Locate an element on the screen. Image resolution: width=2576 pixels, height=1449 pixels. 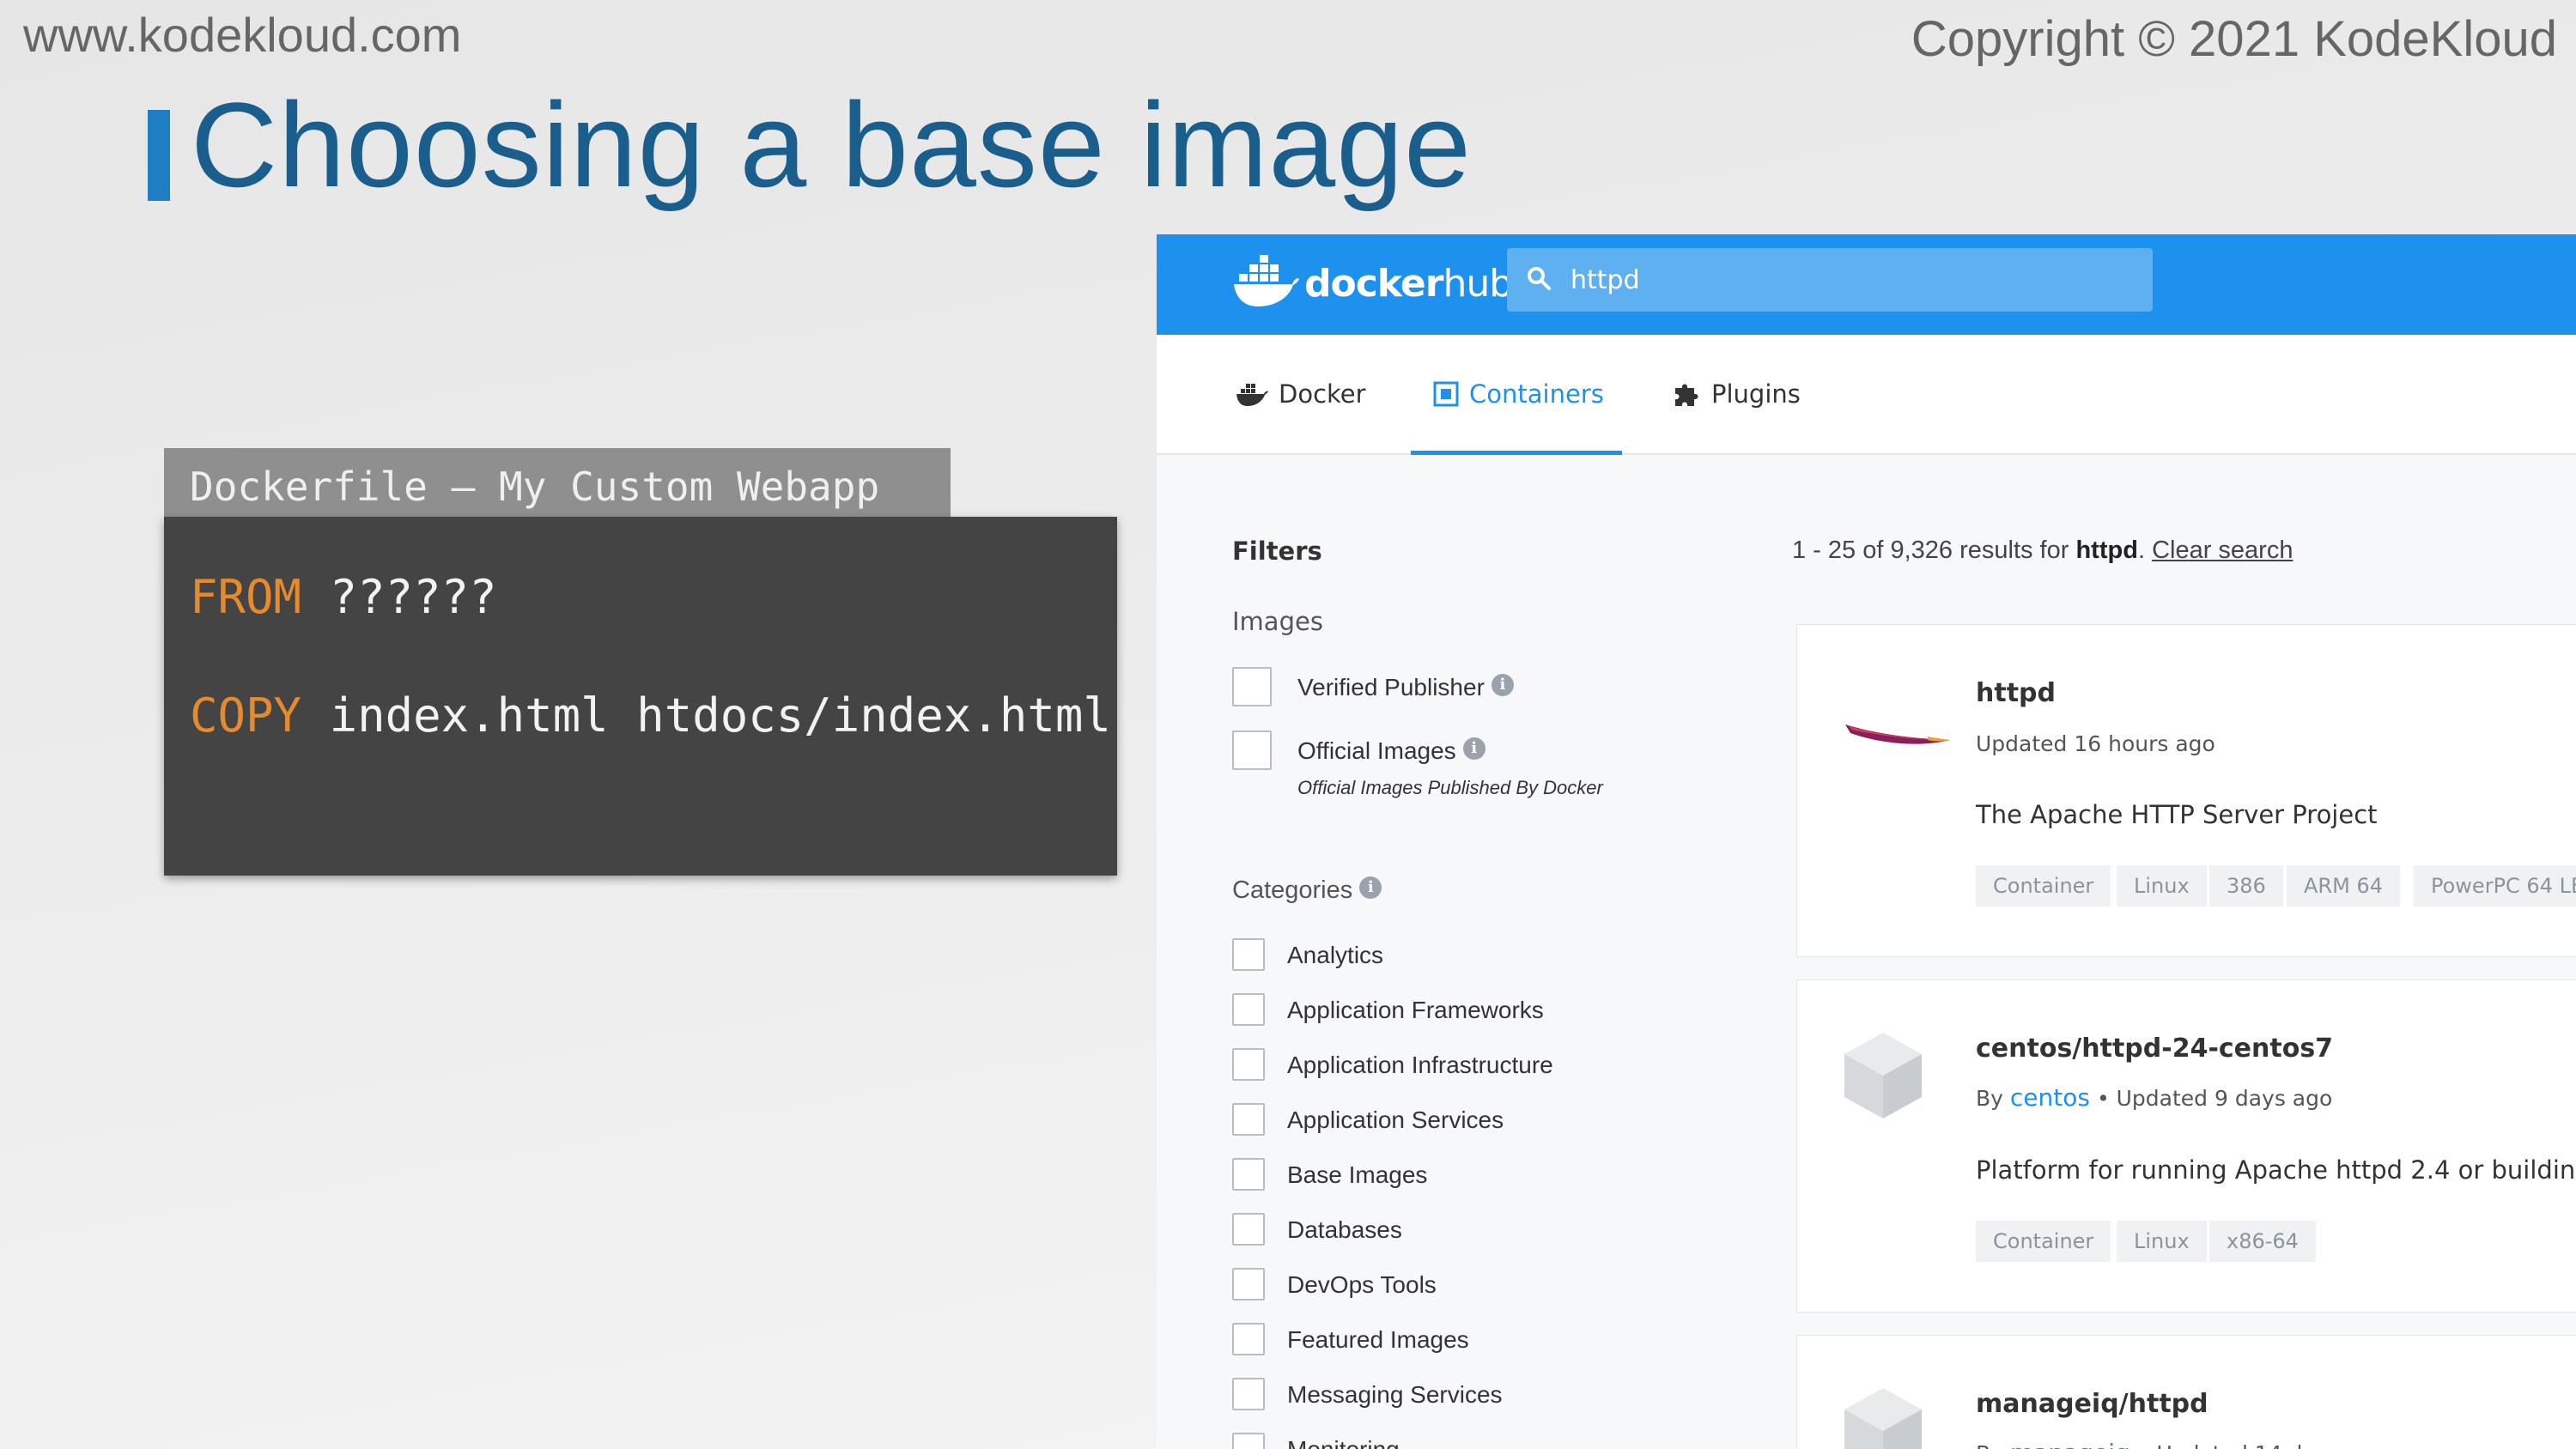
tab-strip: Docker Containers Plugins is located at coordinates (1866, 395).